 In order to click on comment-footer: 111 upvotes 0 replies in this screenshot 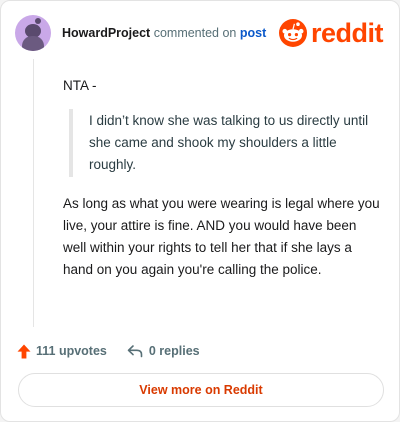, I will do `click(108, 351)`.